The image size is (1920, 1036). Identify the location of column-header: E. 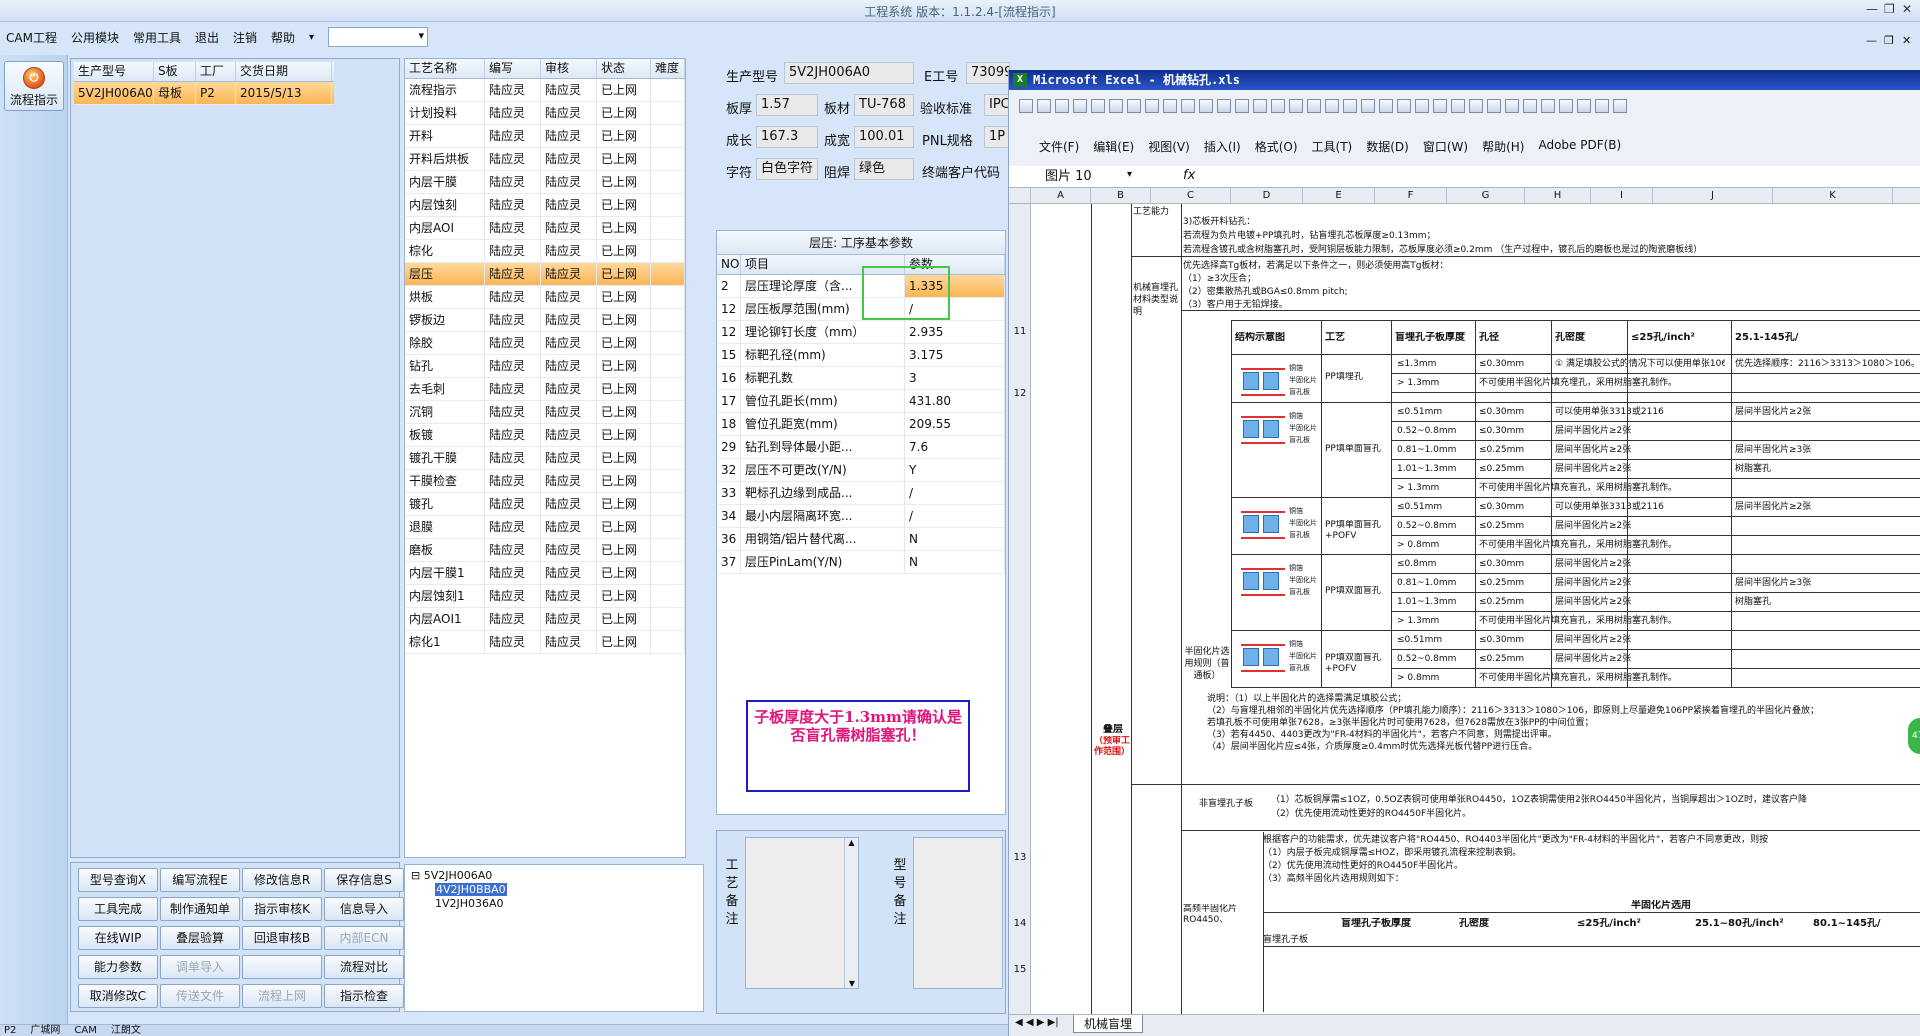
(1339, 195).